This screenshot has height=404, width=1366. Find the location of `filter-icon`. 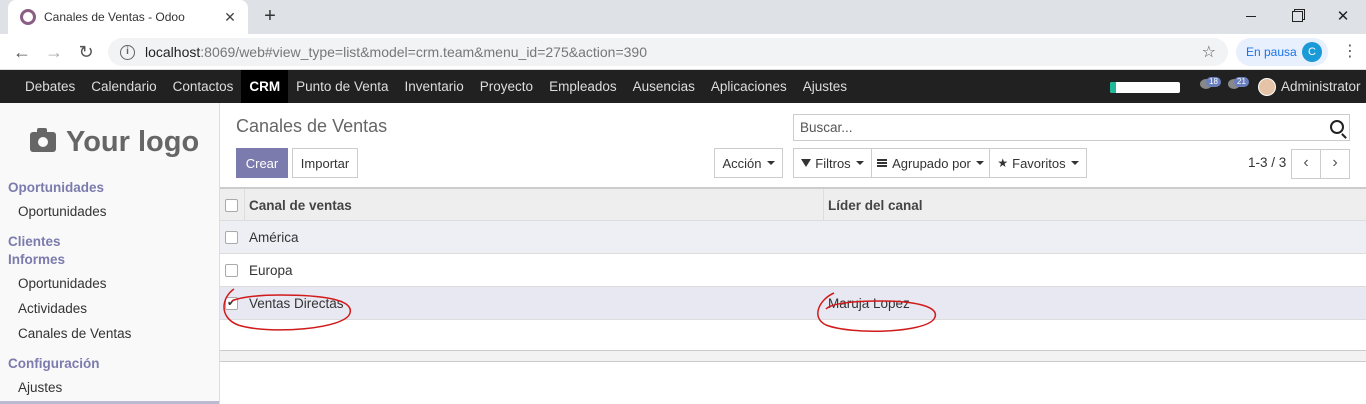

filter-icon is located at coordinates (806, 163).